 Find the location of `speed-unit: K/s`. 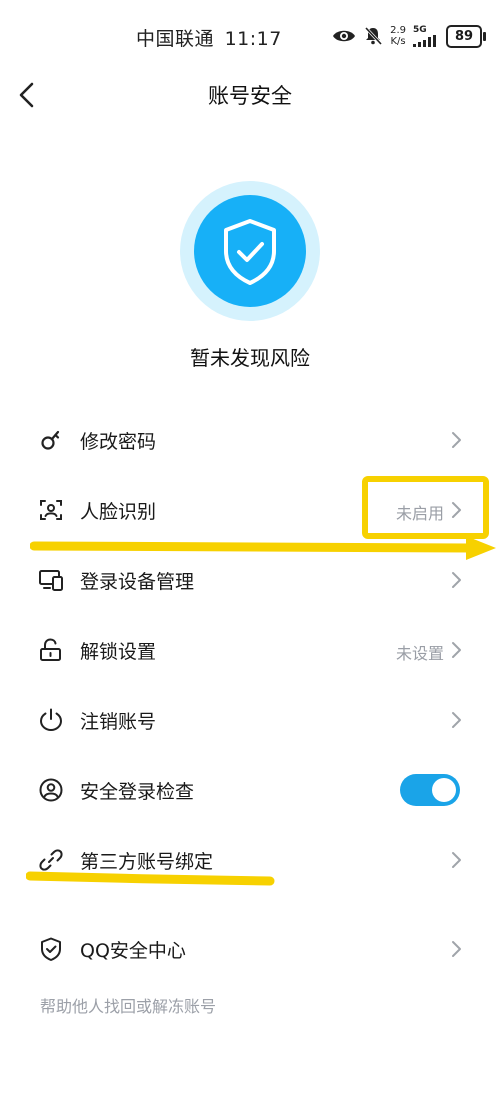

speed-unit: K/s is located at coordinates (398, 41).